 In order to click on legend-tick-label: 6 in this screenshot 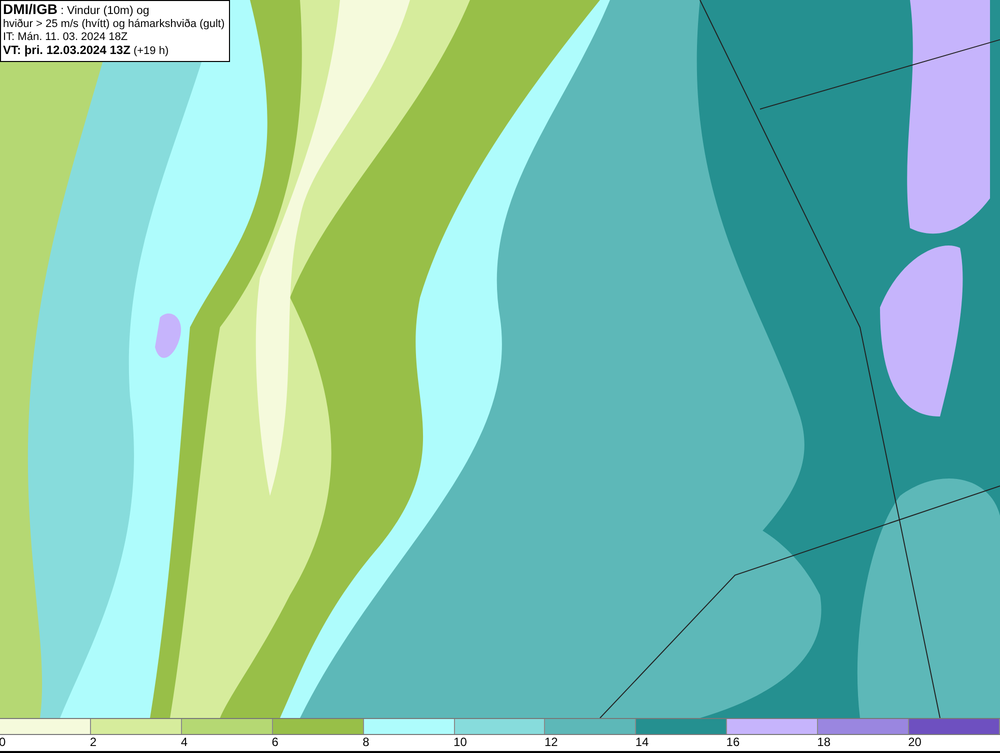, I will do `click(275, 743)`.